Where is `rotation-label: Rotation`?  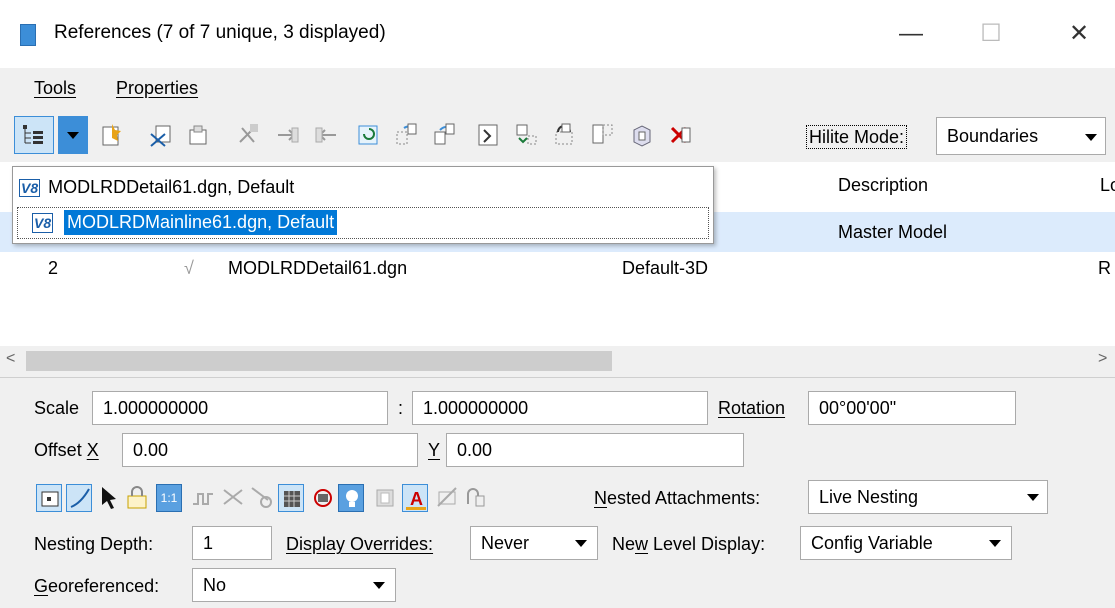
rotation-label: Rotation is located at coordinates (752, 408).